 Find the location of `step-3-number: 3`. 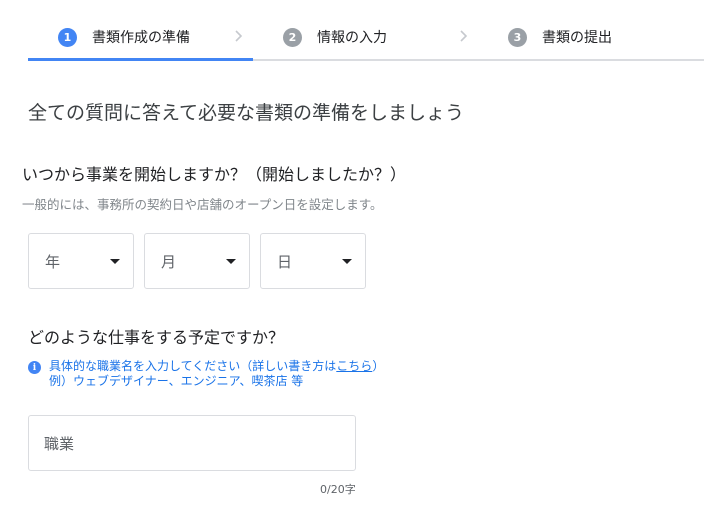

step-3-number: 3 is located at coordinates (517, 37).